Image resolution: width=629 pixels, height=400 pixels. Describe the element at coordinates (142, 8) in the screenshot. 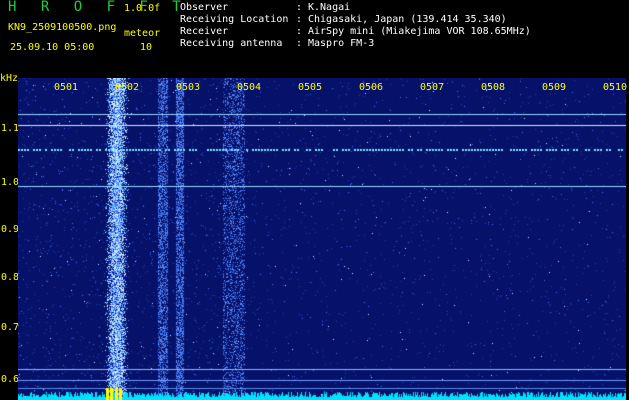

I see `app-version: 1.0.0f` at that location.